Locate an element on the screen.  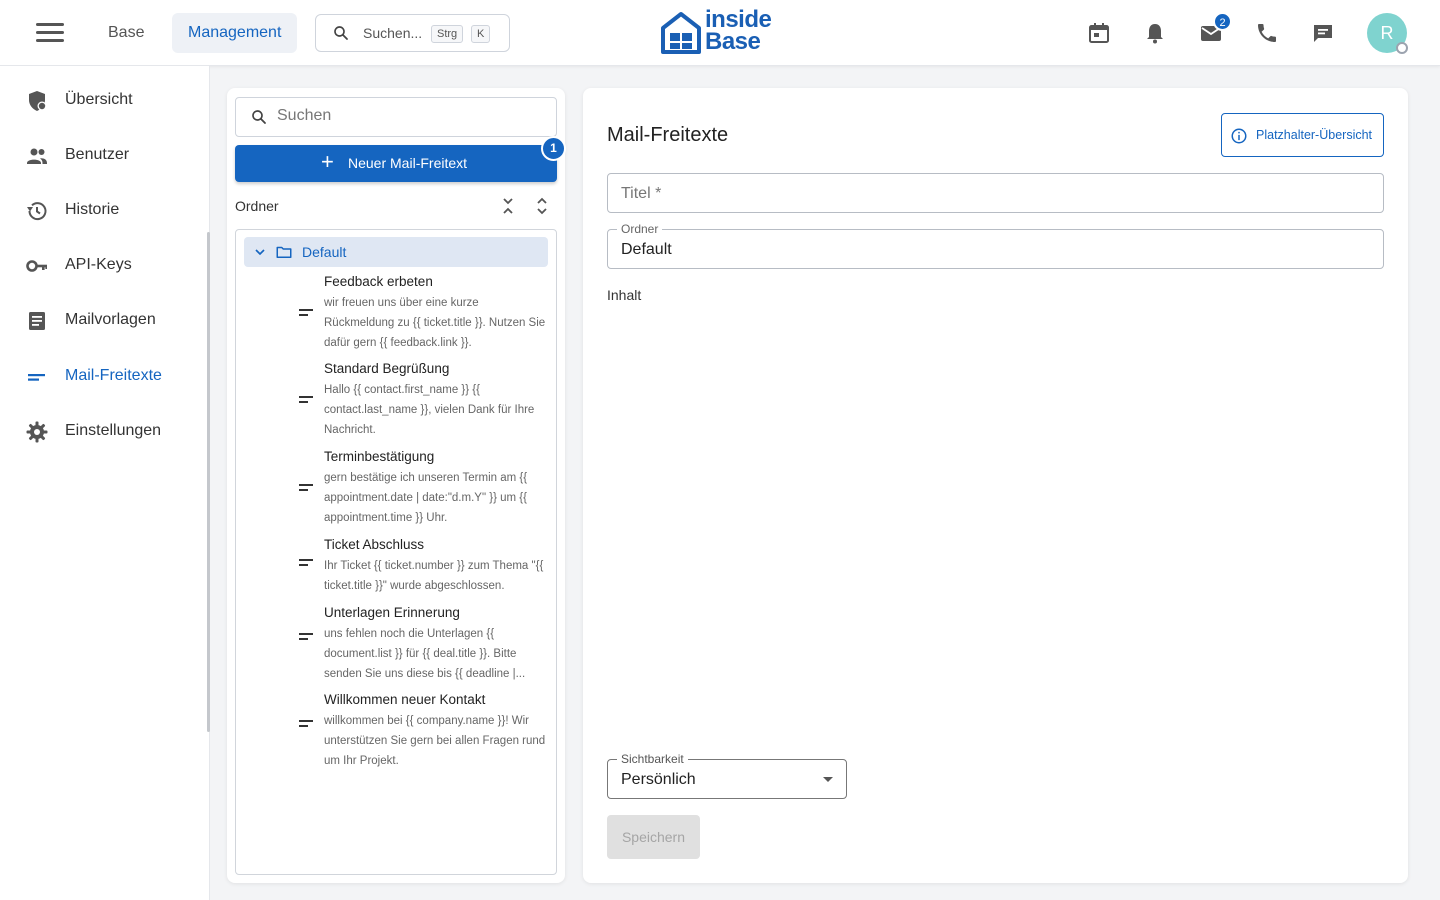
sidebar-item-historie: Historie is located at coordinates (103, 211).